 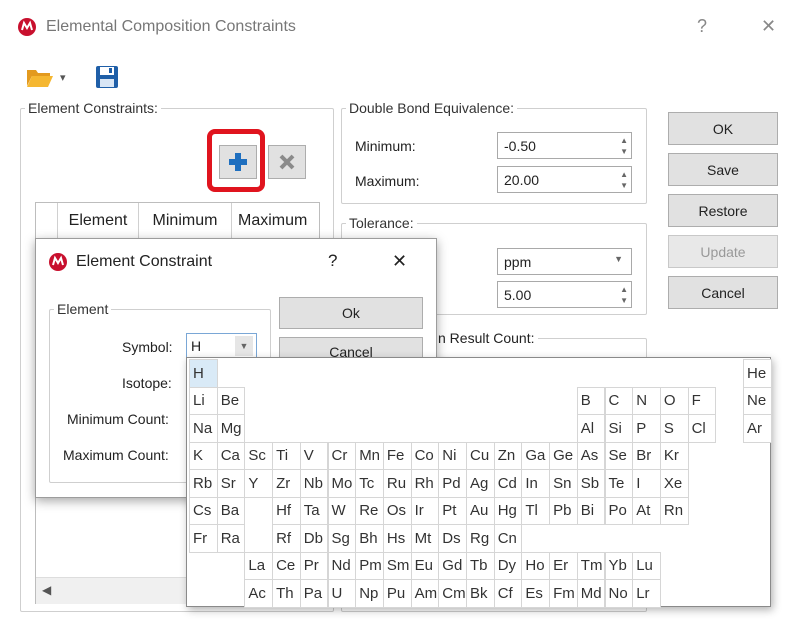 I want to click on save-toolbar-button, so click(x=107, y=77).